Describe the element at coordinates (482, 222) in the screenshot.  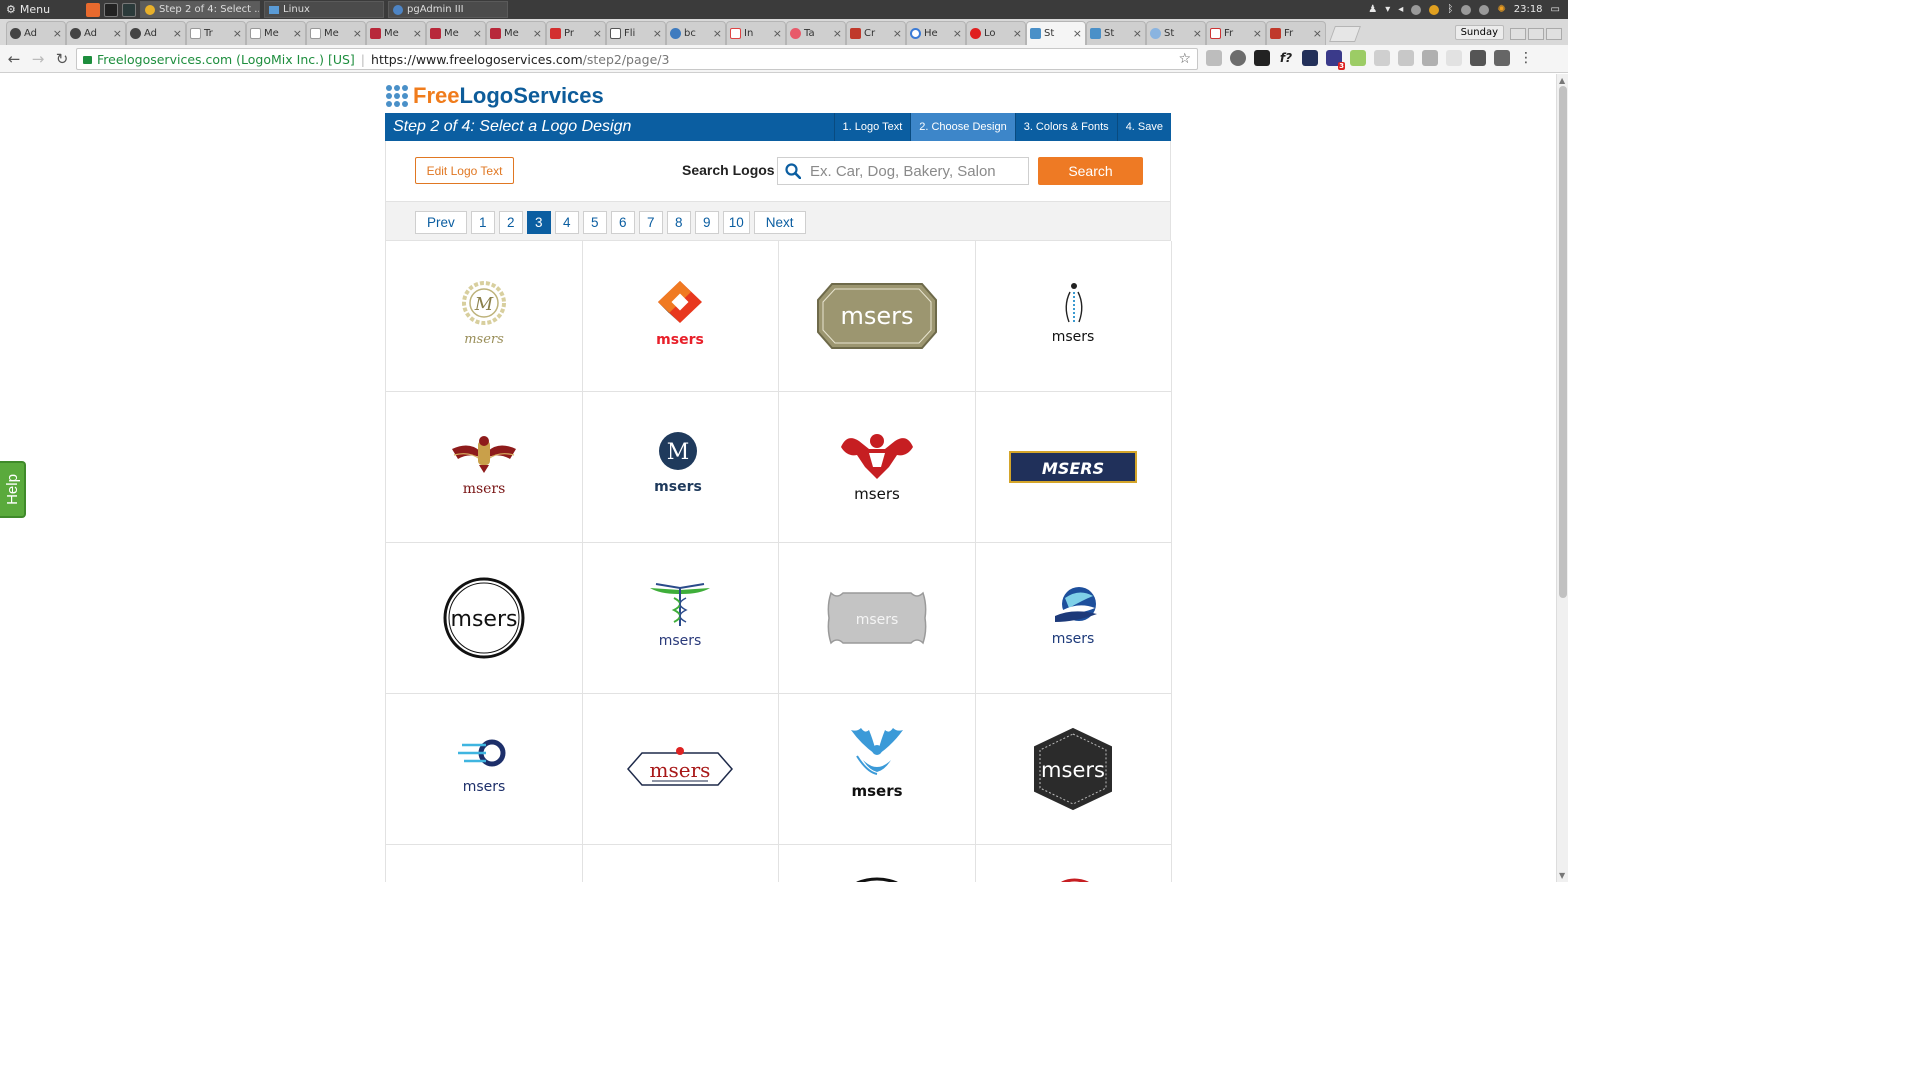
I see `page-link-1: 1` at that location.